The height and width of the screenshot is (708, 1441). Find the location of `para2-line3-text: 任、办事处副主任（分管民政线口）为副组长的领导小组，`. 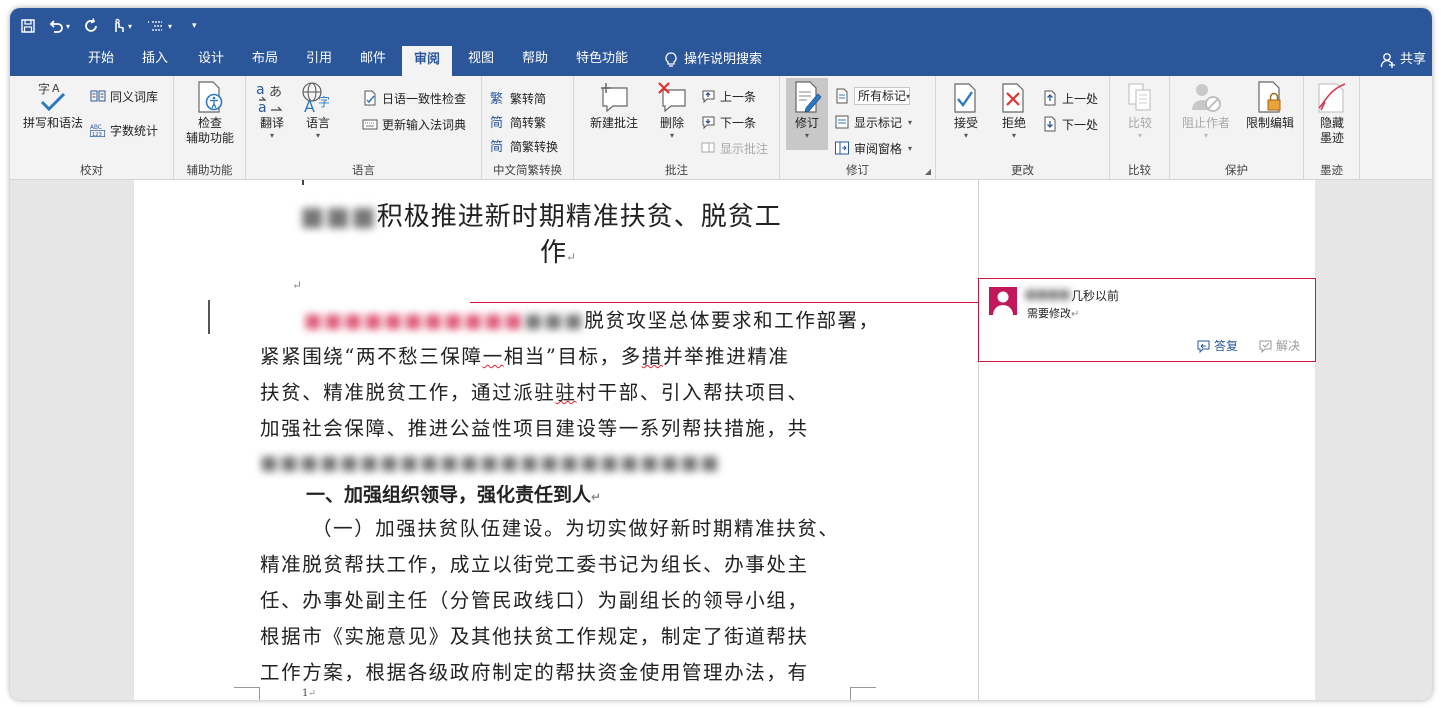

para2-line3-text: 任、办事处副主任（分管民政线口）为副组长的领导小组， is located at coordinates (534, 600).